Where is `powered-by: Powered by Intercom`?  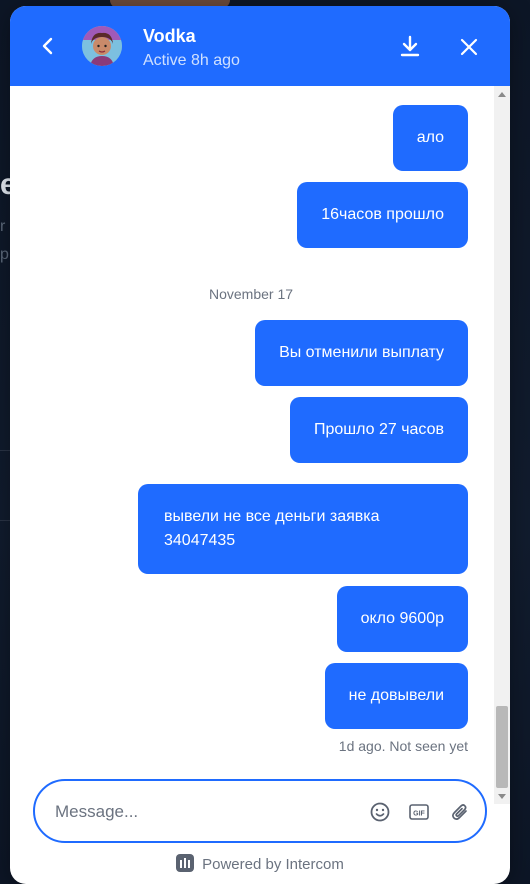
powered-by: Powered by Intercom is located at coordinates (260, 863).